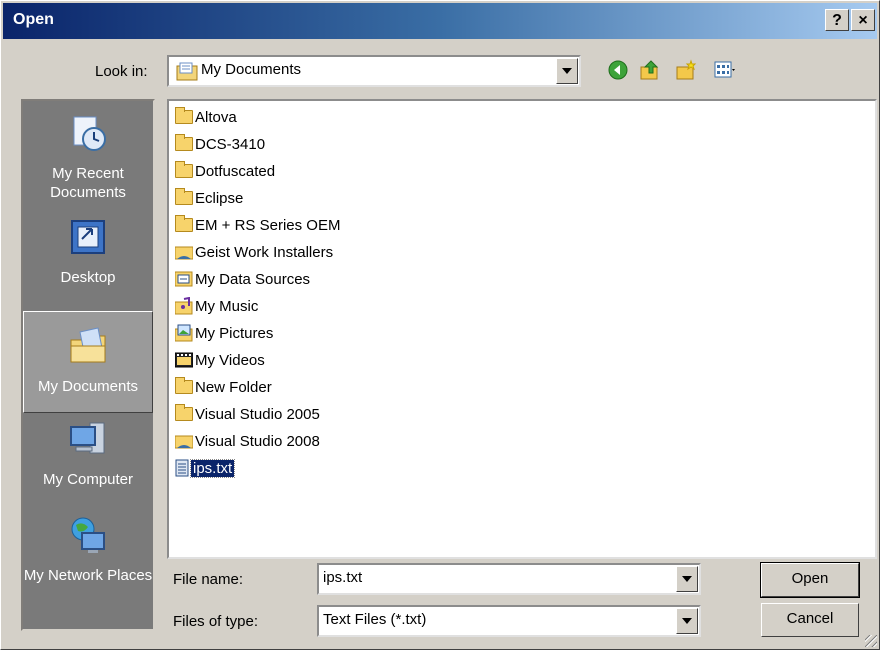  I want to click on place-my-network-places: My Network Places, so click(88, 550).